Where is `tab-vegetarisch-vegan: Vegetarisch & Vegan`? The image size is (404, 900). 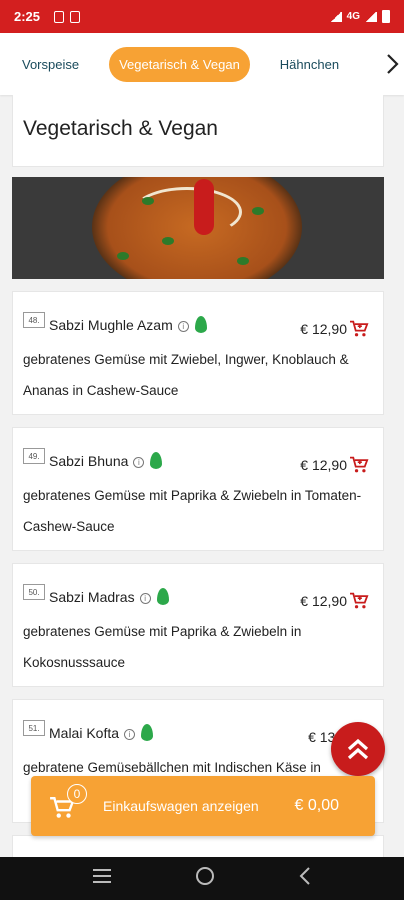 tab-vegetarisch-vegan: Vegetarisch & Vegan is located at coordinates (179, 64).